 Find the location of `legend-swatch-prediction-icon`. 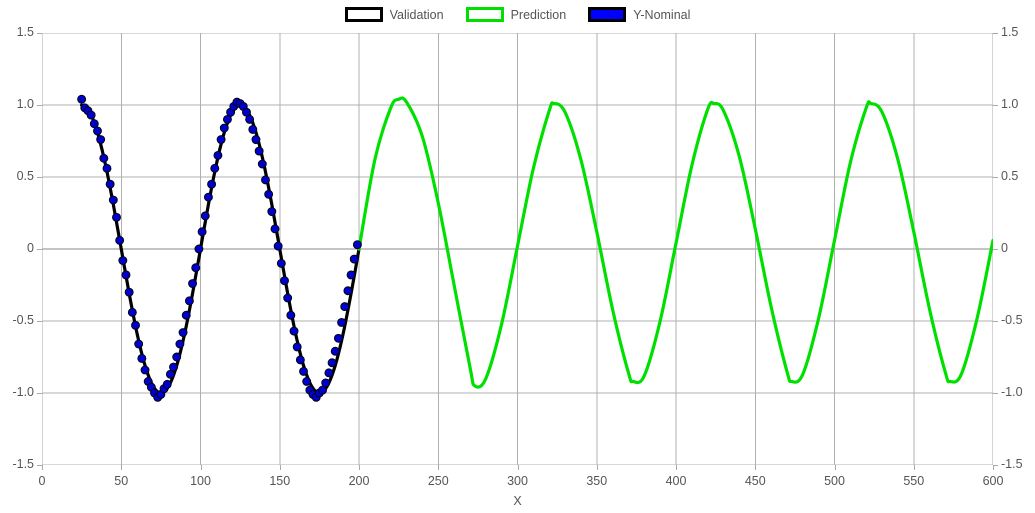

legend-swatch-prediction-icon is located at coordinates (484, 14).